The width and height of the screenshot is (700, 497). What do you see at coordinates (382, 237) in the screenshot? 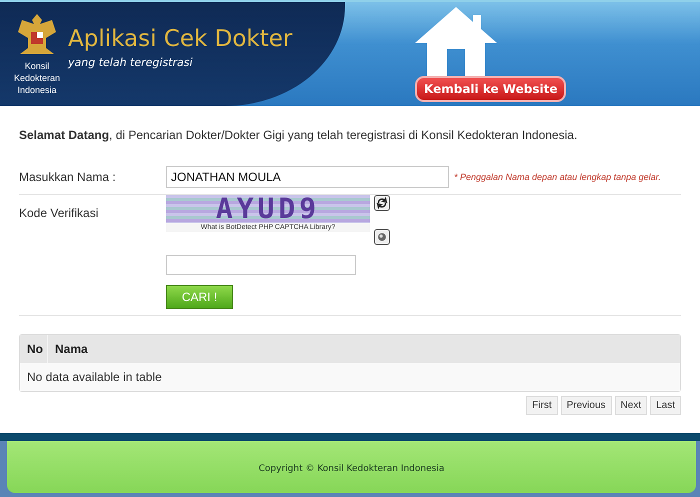
I see `speaker-icon` at bounding box center [382, 237].